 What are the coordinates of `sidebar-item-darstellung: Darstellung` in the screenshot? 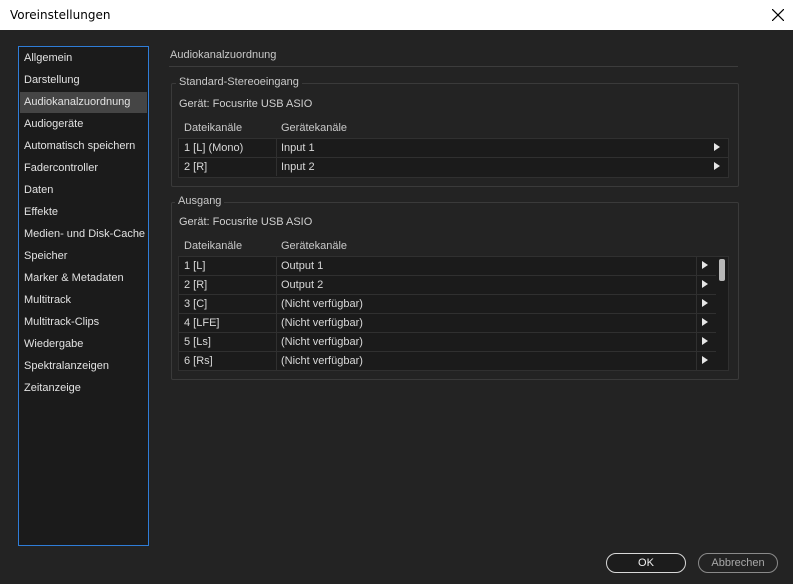 It's located at (83, 80).